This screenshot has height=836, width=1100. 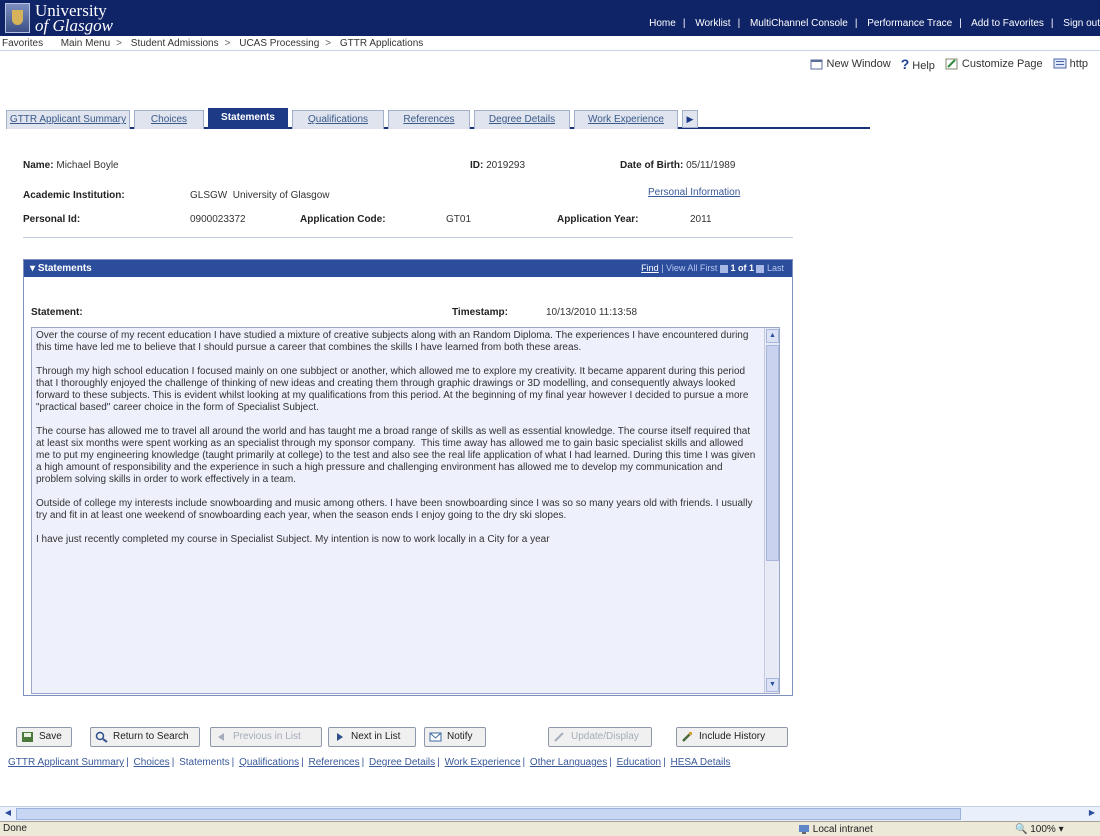 I want to click on statement-scrollbar: ▲ ▼, so click(x=771, y=510).